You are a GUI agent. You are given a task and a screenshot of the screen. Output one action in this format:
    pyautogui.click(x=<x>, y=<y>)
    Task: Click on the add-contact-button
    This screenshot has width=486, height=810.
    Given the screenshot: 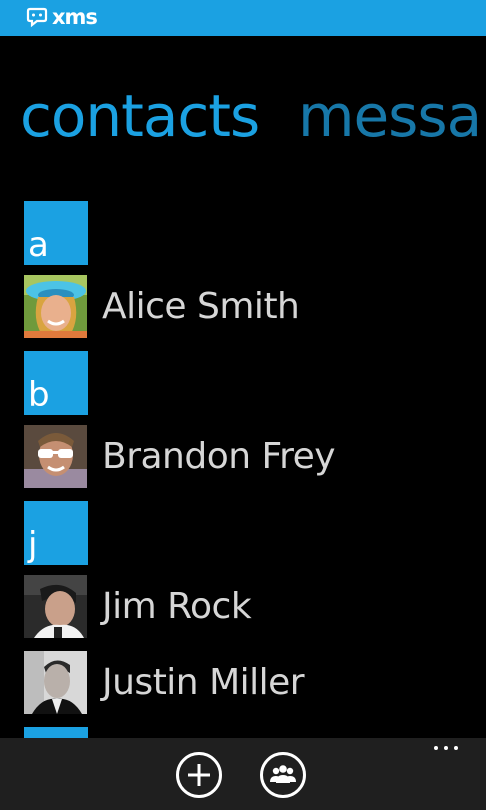 What is the action you would take?
    pyautogui.click(x=199, y=775)
    